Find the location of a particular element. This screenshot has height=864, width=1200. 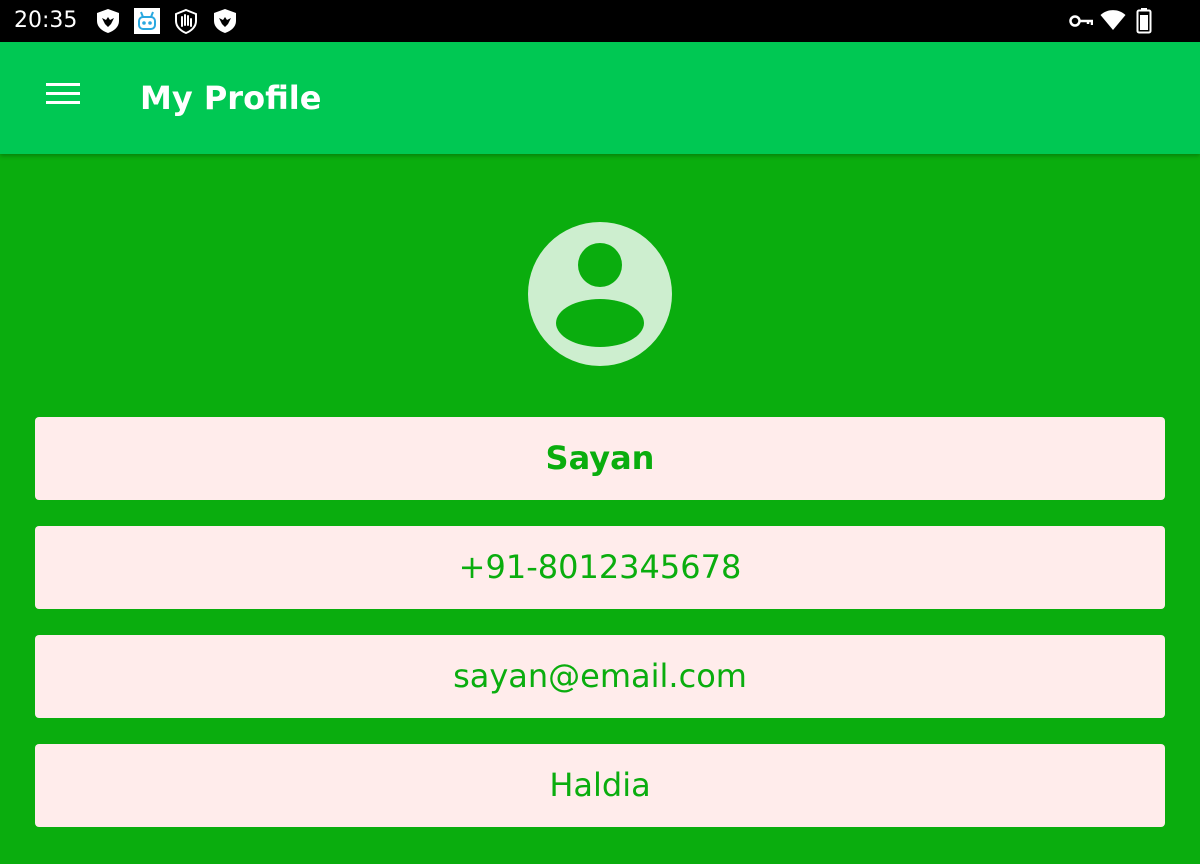

app-bar: My Profile is located at coordinates (600, 98).